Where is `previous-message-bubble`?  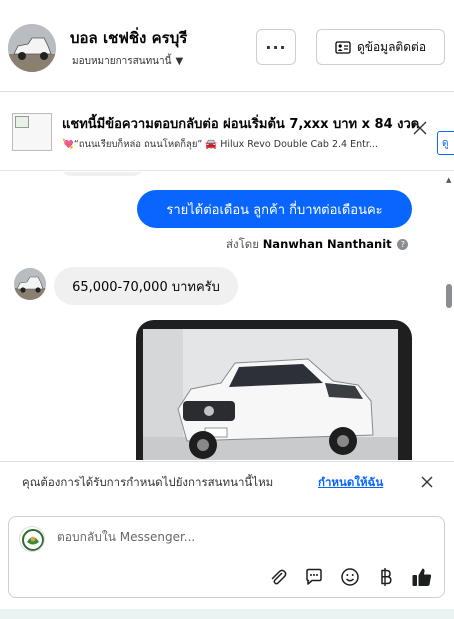 previous-message-bubble is located at coordinates (102, 174).